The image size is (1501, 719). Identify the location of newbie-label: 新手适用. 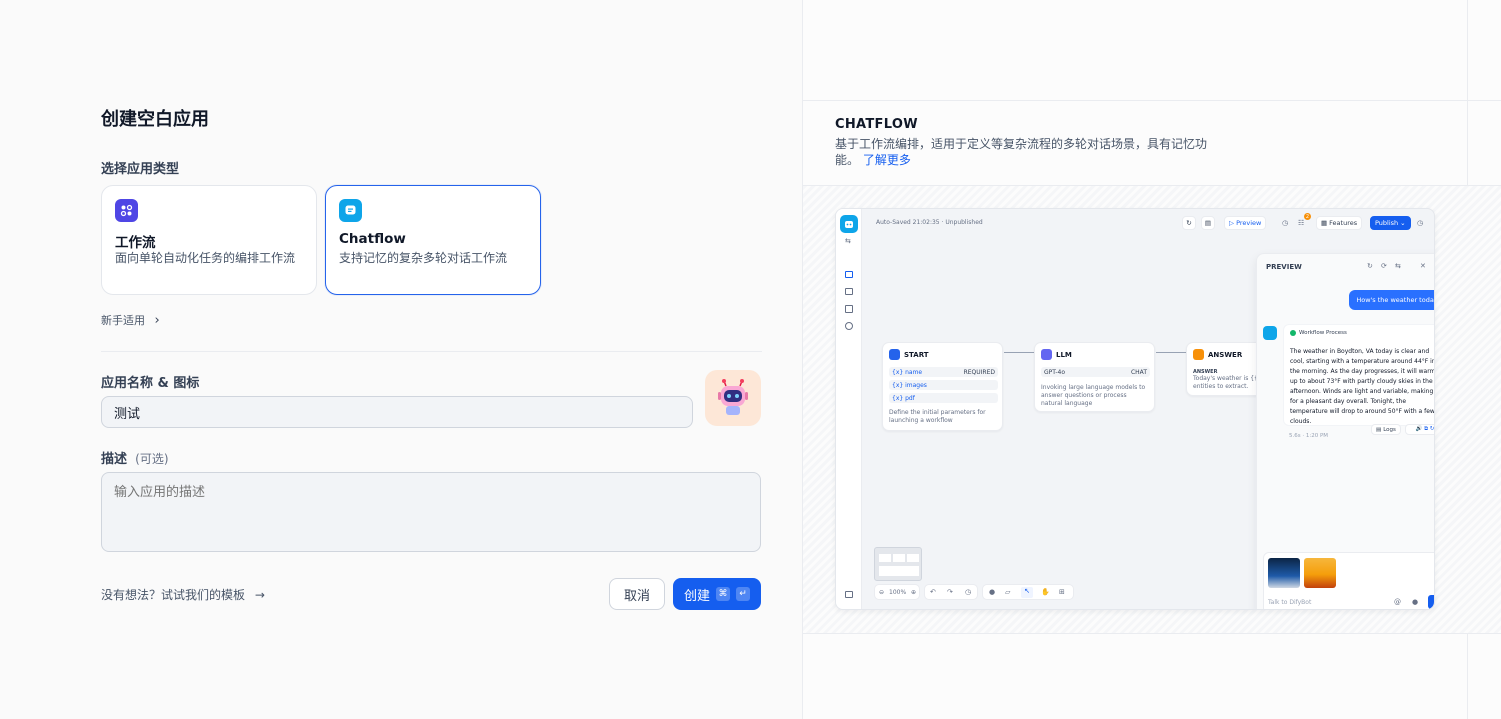
(123, 320).